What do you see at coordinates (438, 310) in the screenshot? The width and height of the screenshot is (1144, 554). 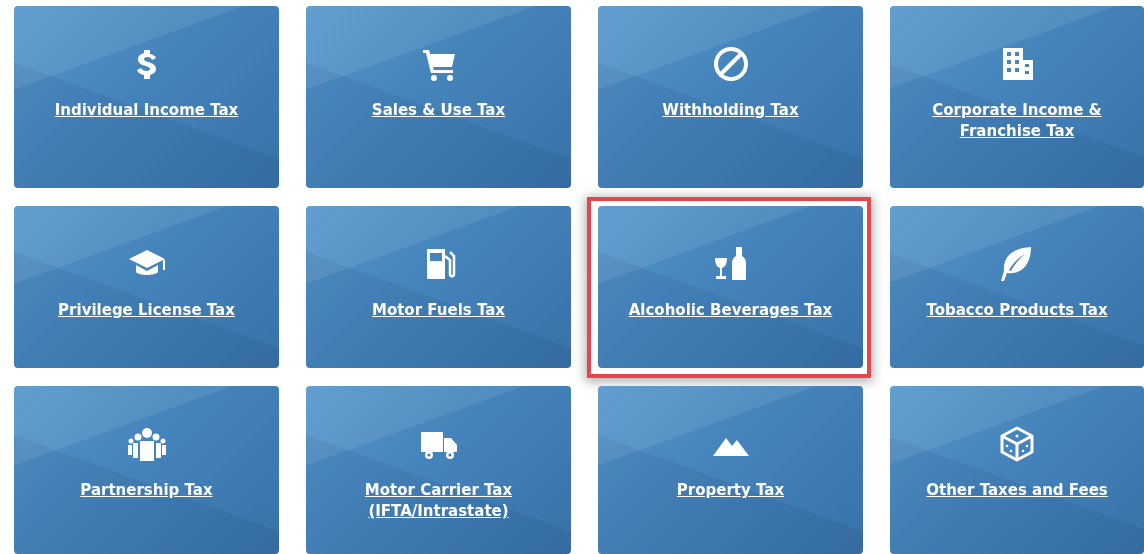 I see `tax-link: Motor Fuels Tax` at bounding box center [438, 310].